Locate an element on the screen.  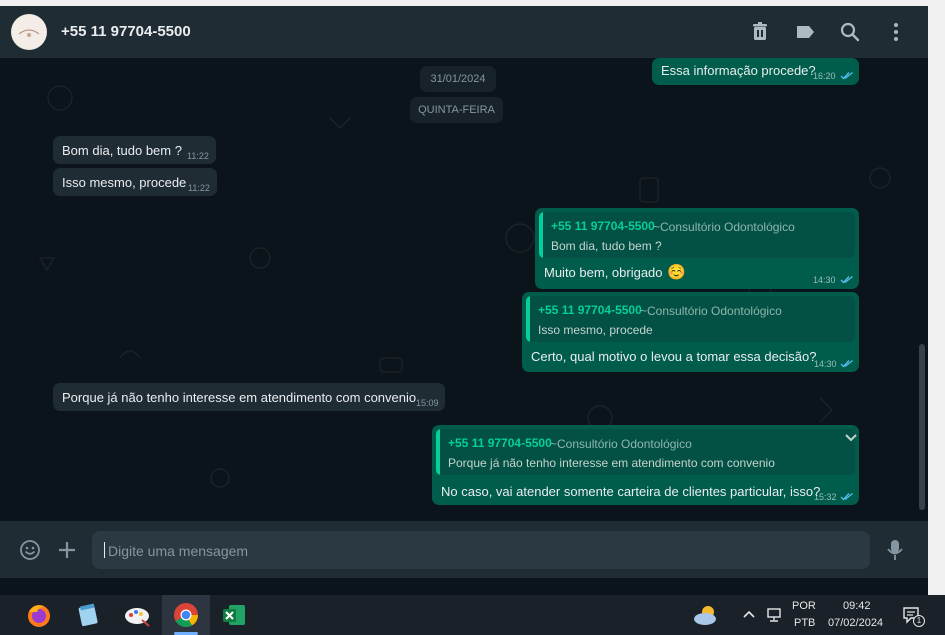
chevron-up-icon is located at coordinates (749, 614).